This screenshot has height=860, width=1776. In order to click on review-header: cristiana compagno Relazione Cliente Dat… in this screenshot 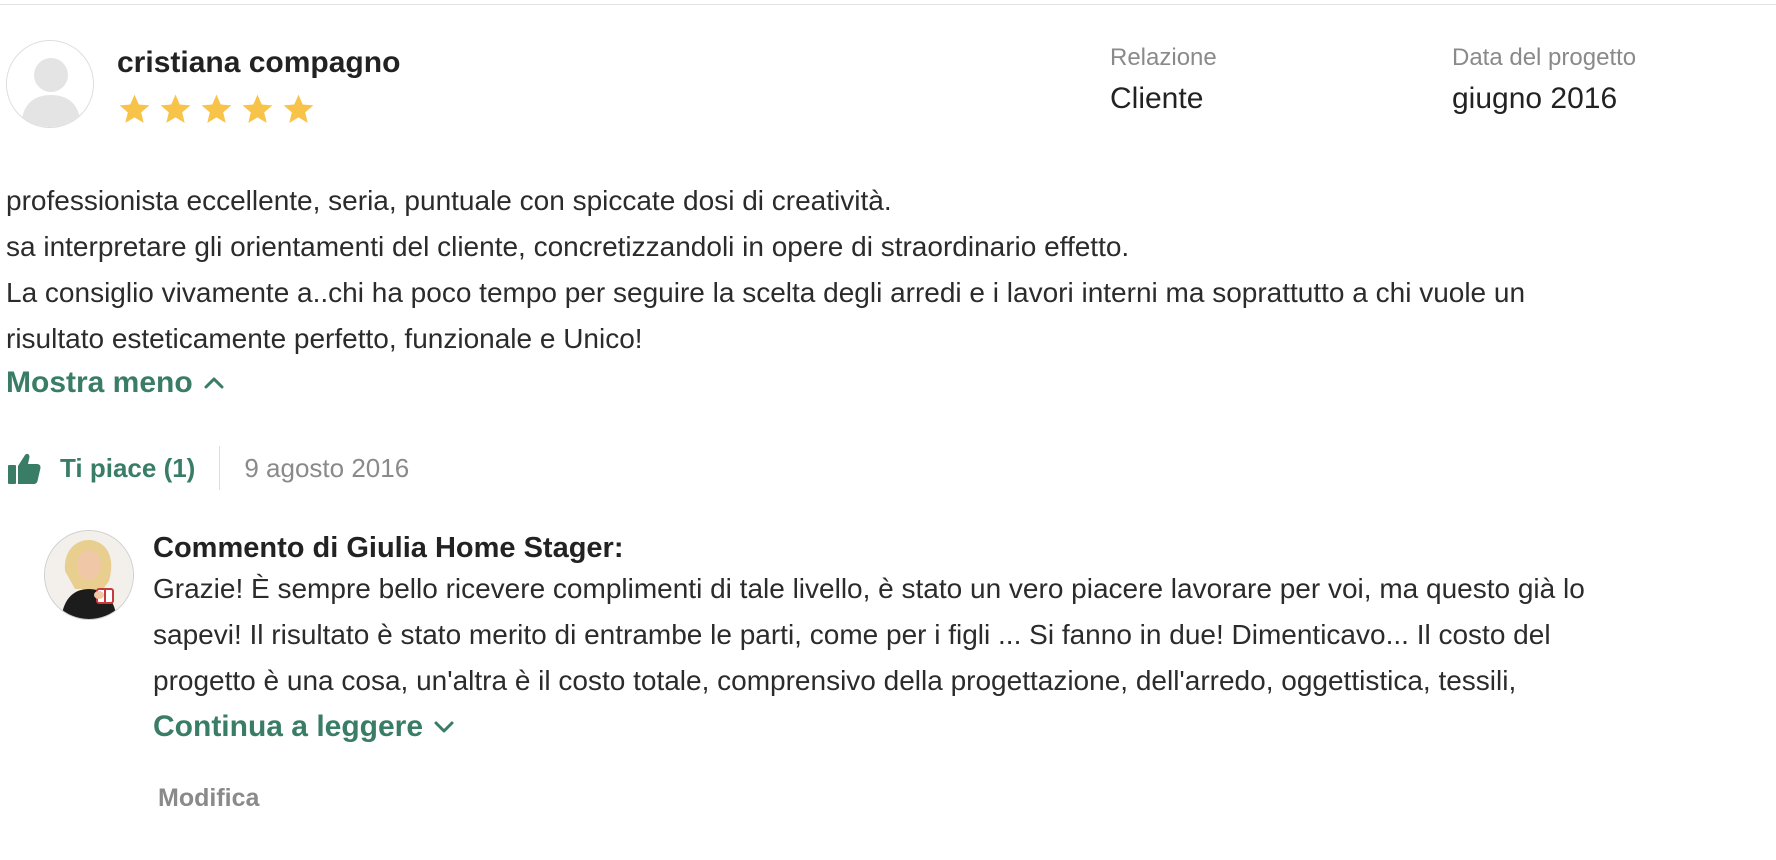, I will do `click(886, 90)`.